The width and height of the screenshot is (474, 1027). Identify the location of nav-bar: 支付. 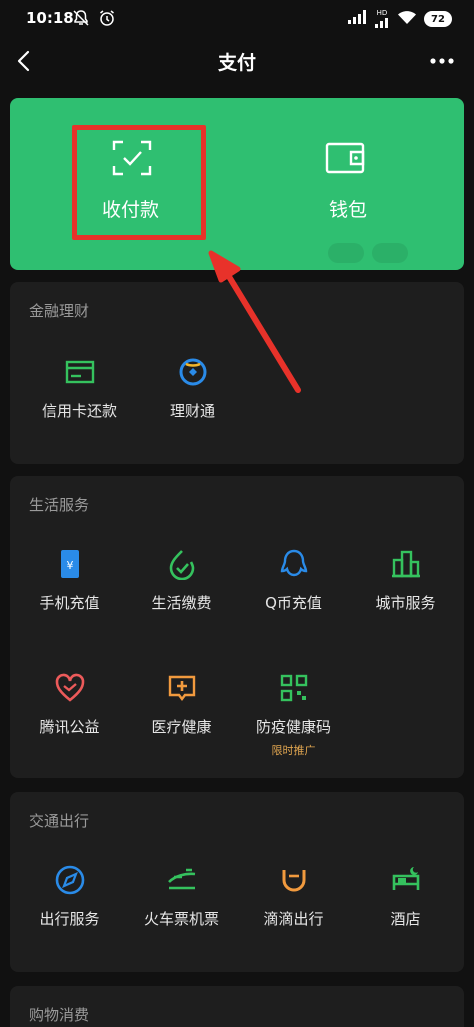
(237, 61).